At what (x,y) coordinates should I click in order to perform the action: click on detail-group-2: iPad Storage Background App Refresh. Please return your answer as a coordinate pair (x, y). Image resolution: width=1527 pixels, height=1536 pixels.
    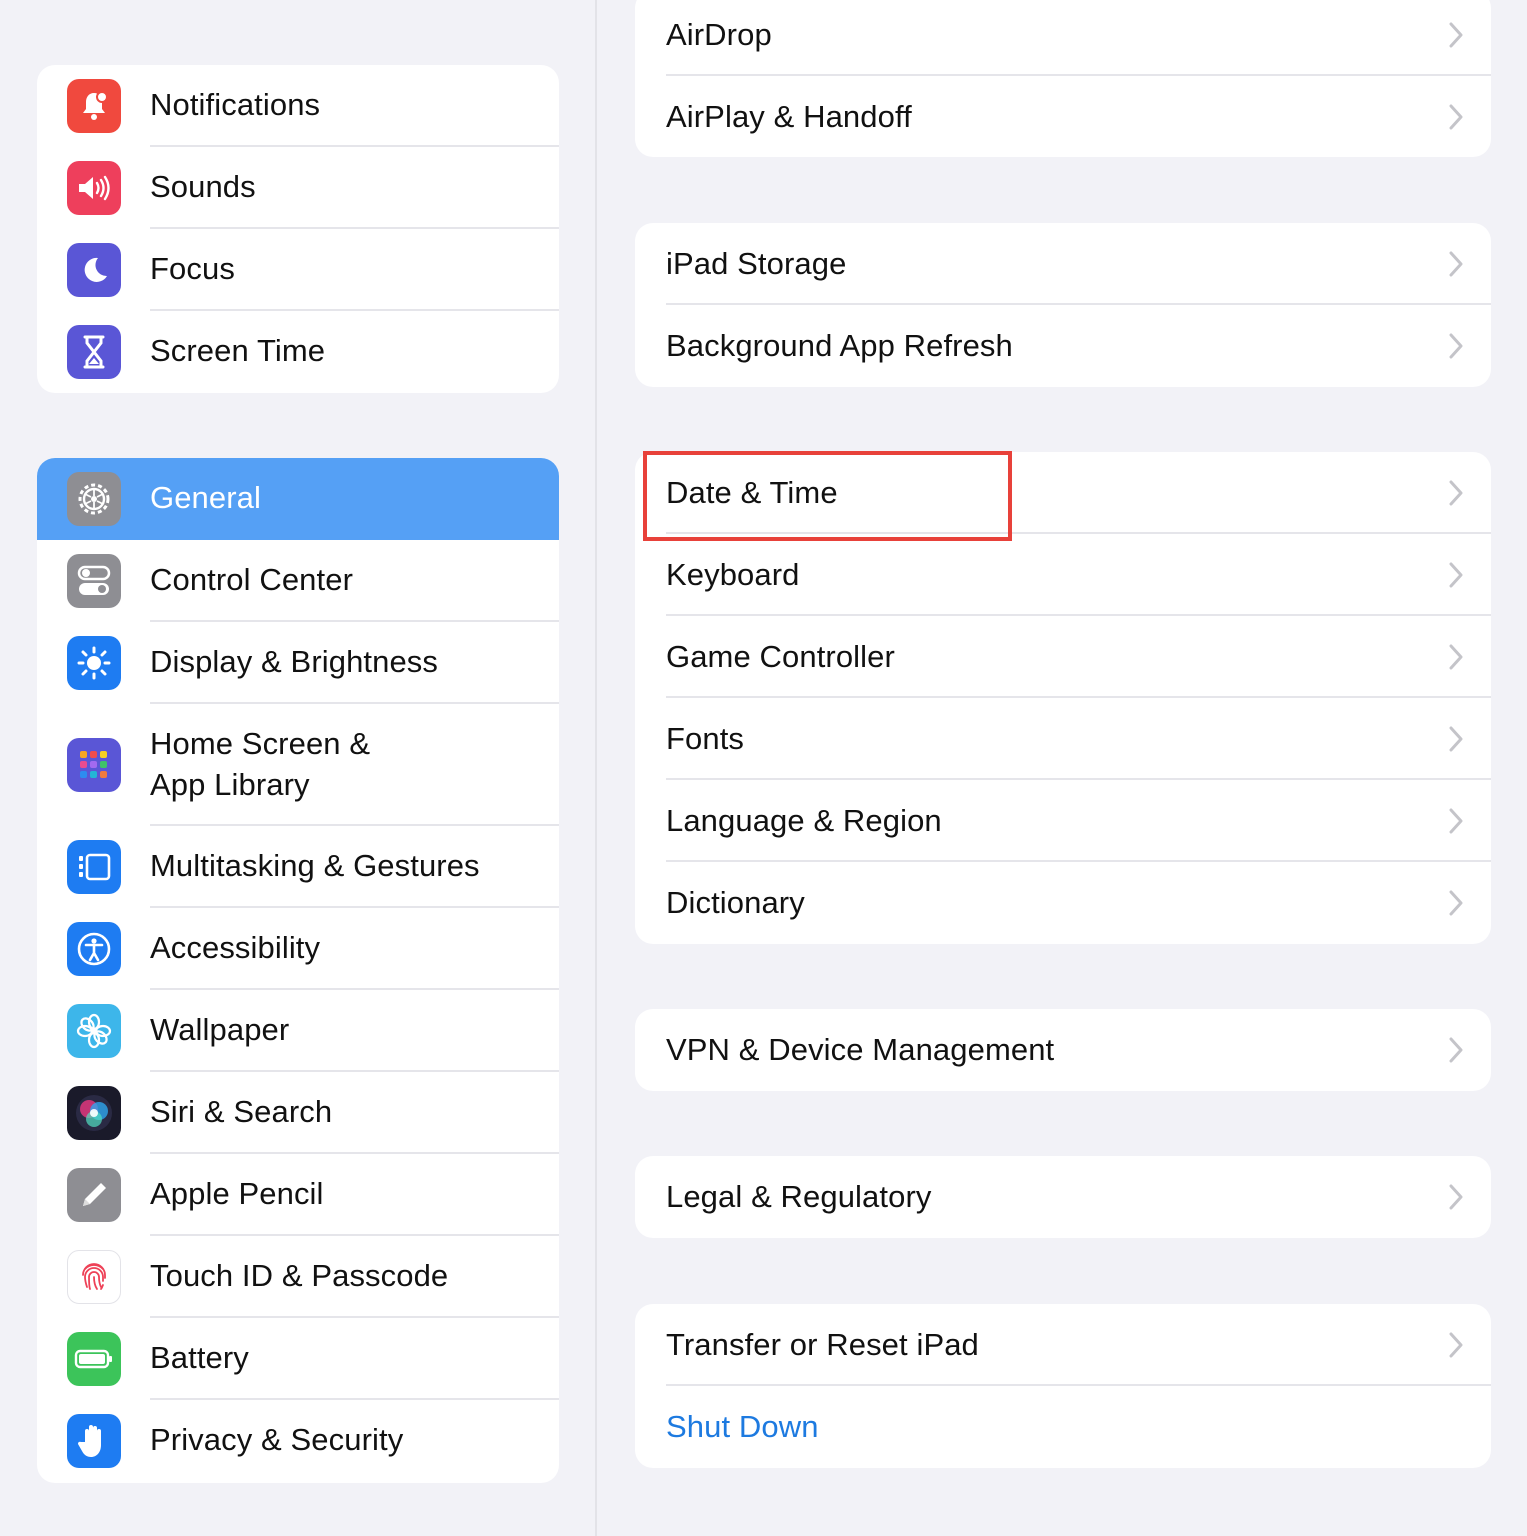
    Looking at the image, I should click on (1063, 305).